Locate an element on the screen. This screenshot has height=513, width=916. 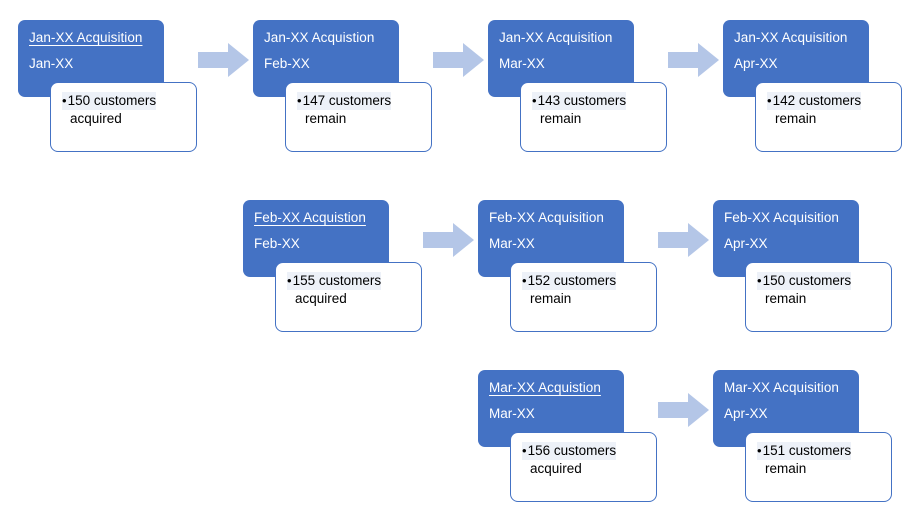
bullet-line-1-label: 156 customers is located at coordinates (572, 450).